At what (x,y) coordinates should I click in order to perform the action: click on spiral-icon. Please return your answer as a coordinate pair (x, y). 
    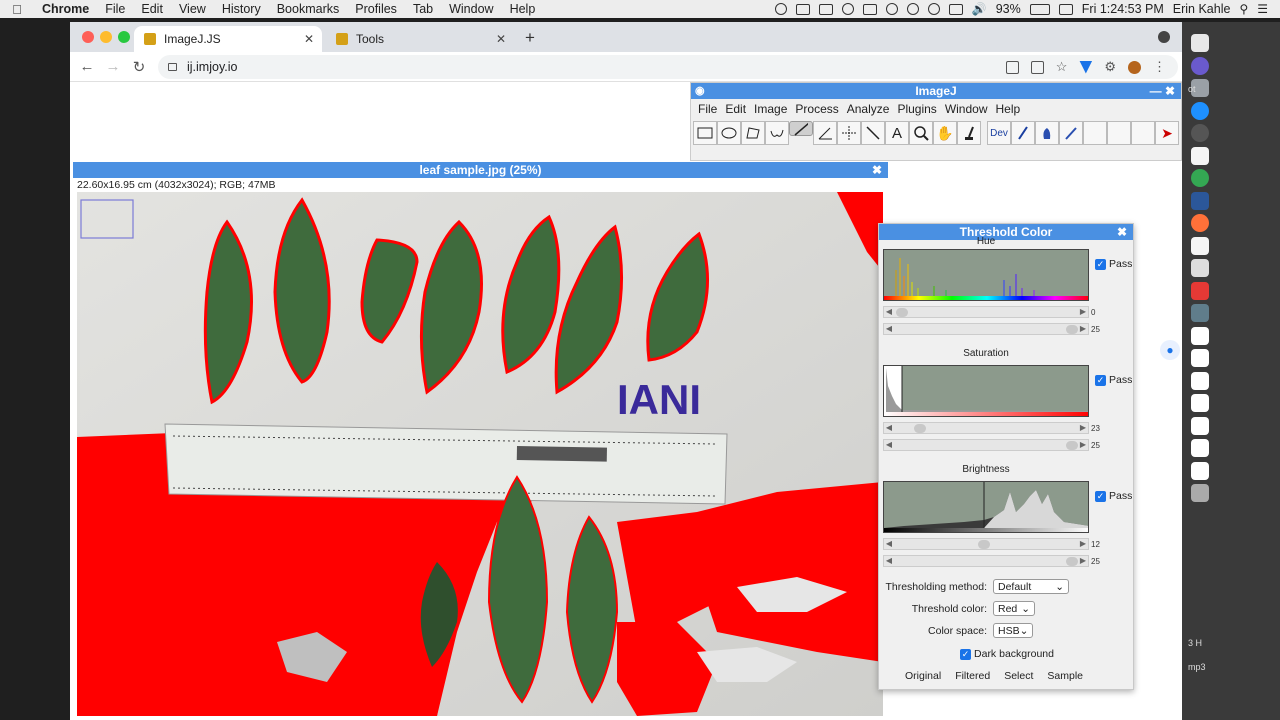
    Looking at the image, I should click on (847, 9).